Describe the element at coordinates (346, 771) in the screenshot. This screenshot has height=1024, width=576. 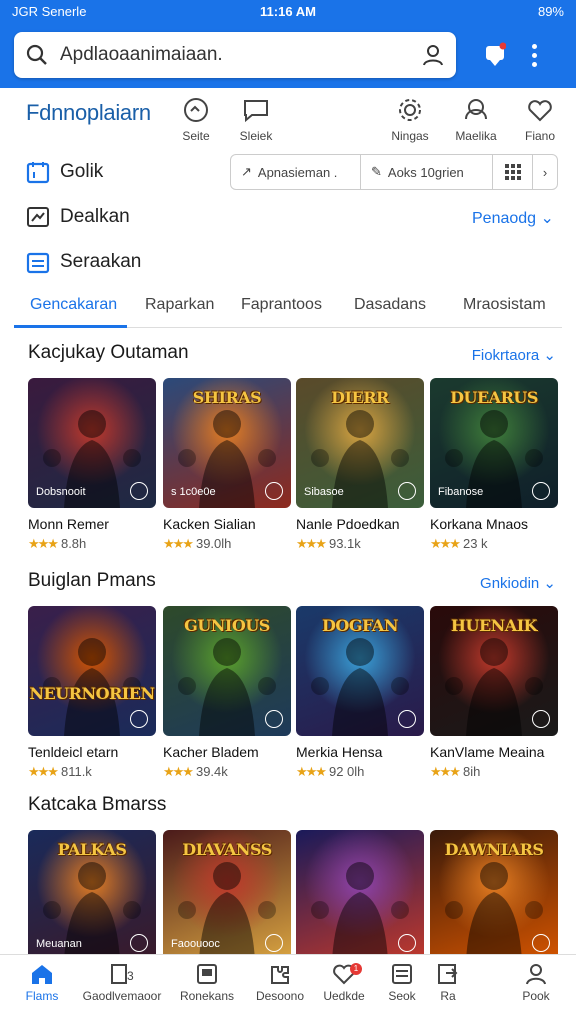
I see `rating-value: 92 0lh` at that location.